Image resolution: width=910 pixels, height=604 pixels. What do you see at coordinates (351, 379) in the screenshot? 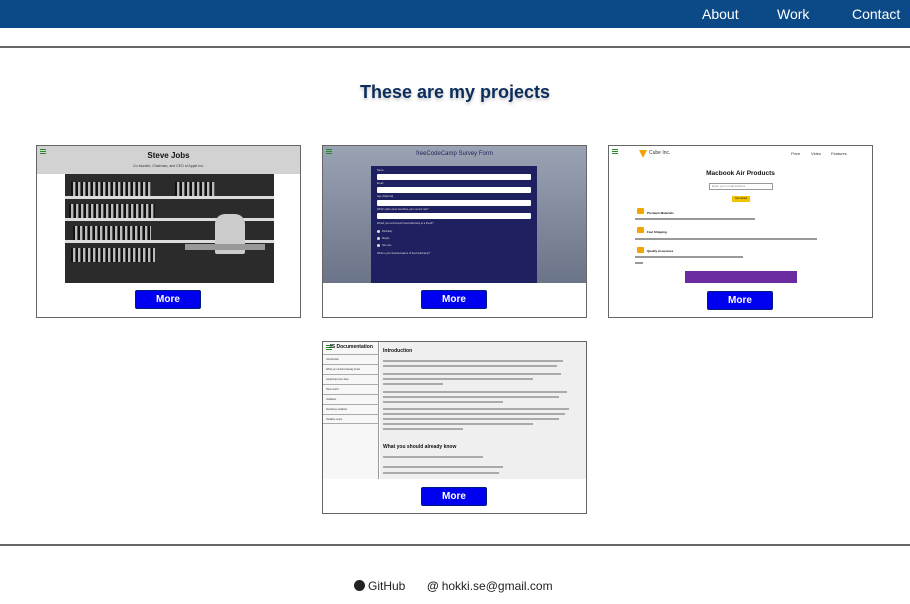
I see `docs-nav-item: JavaScript and Java` at bounding box center [351, 379].